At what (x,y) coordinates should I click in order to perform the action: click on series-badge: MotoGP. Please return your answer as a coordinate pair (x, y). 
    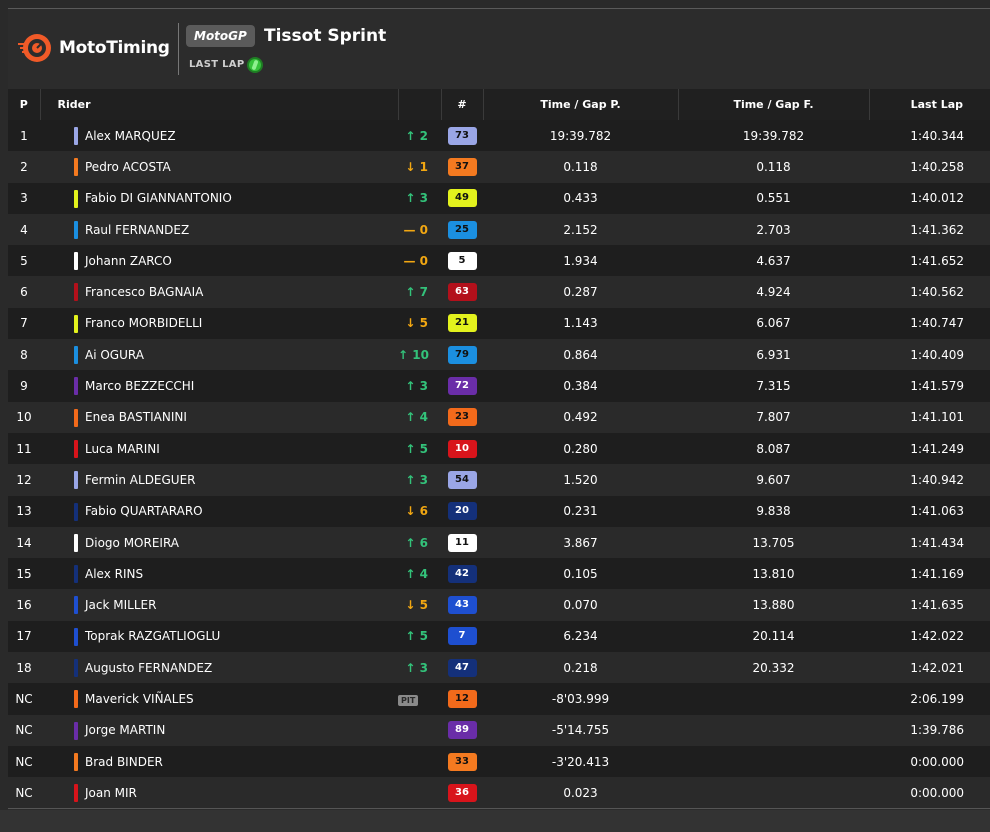
    Looking at the image, I should click on (220, 36).